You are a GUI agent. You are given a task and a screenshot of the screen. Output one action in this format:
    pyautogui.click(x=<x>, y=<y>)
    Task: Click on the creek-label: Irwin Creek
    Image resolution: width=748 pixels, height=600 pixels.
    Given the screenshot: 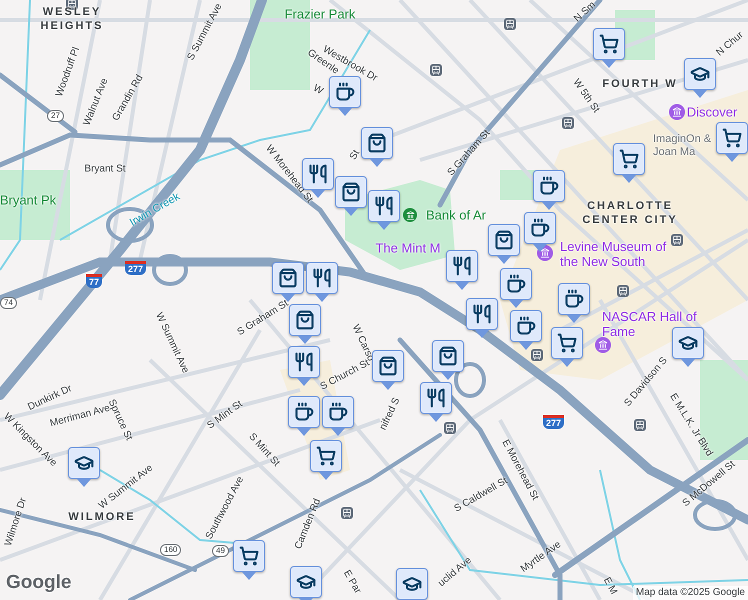 What is the action you would take?
    pyautogui.click(x=154, y=210)
    